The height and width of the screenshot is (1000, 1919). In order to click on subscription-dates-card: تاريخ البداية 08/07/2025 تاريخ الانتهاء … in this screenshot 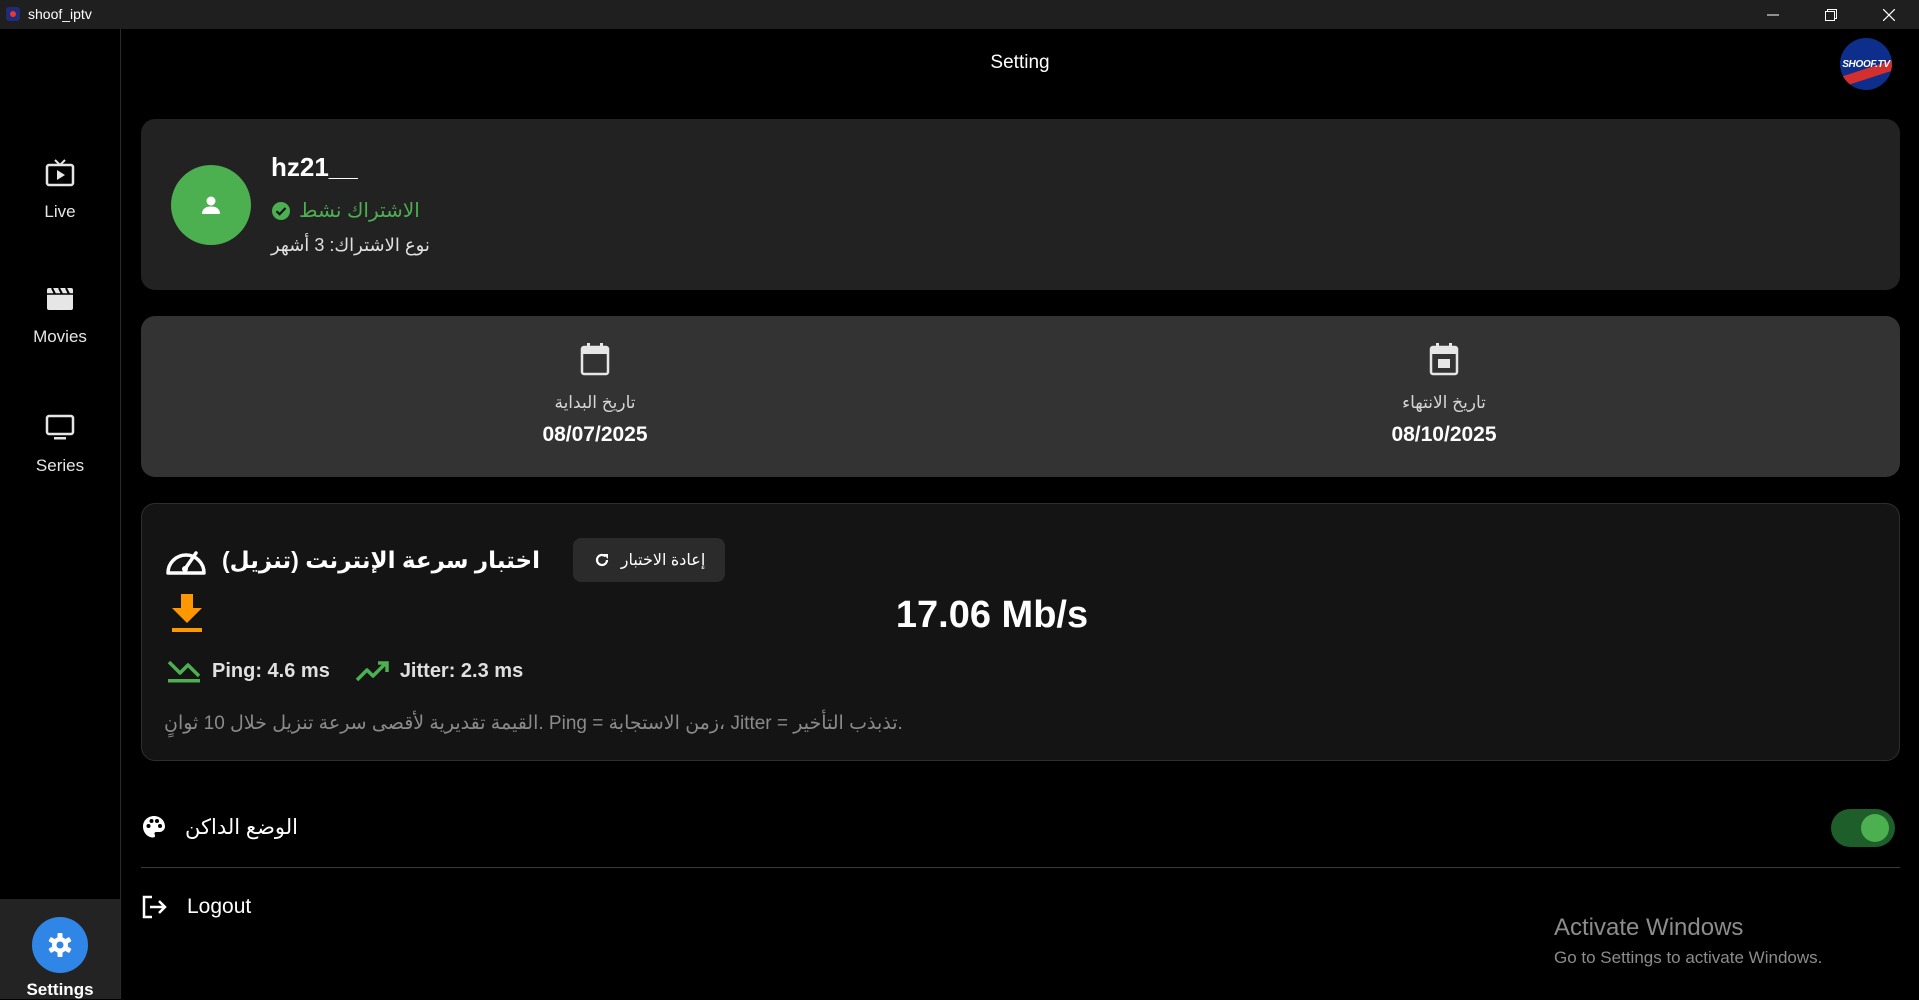, I will do `click(1020, 396)`.